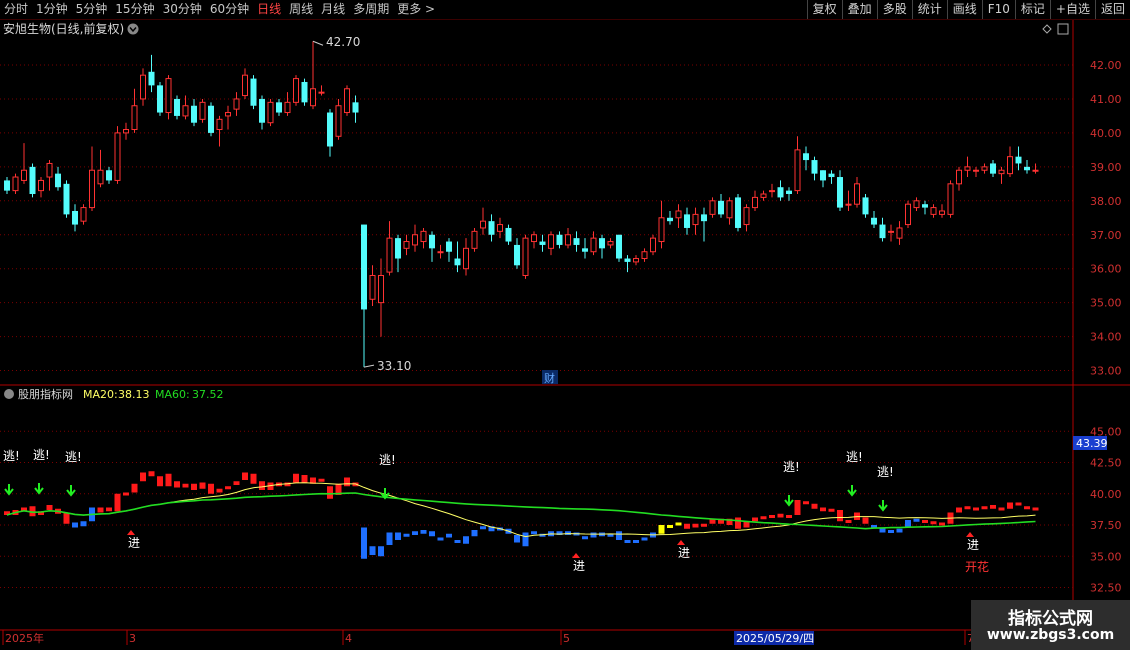 The image size is (1130, 650). What do you see at coordinates (134, 9) in the screenshot?
I see `tab-15min: 15分钟` at bounding box center [134, 9].